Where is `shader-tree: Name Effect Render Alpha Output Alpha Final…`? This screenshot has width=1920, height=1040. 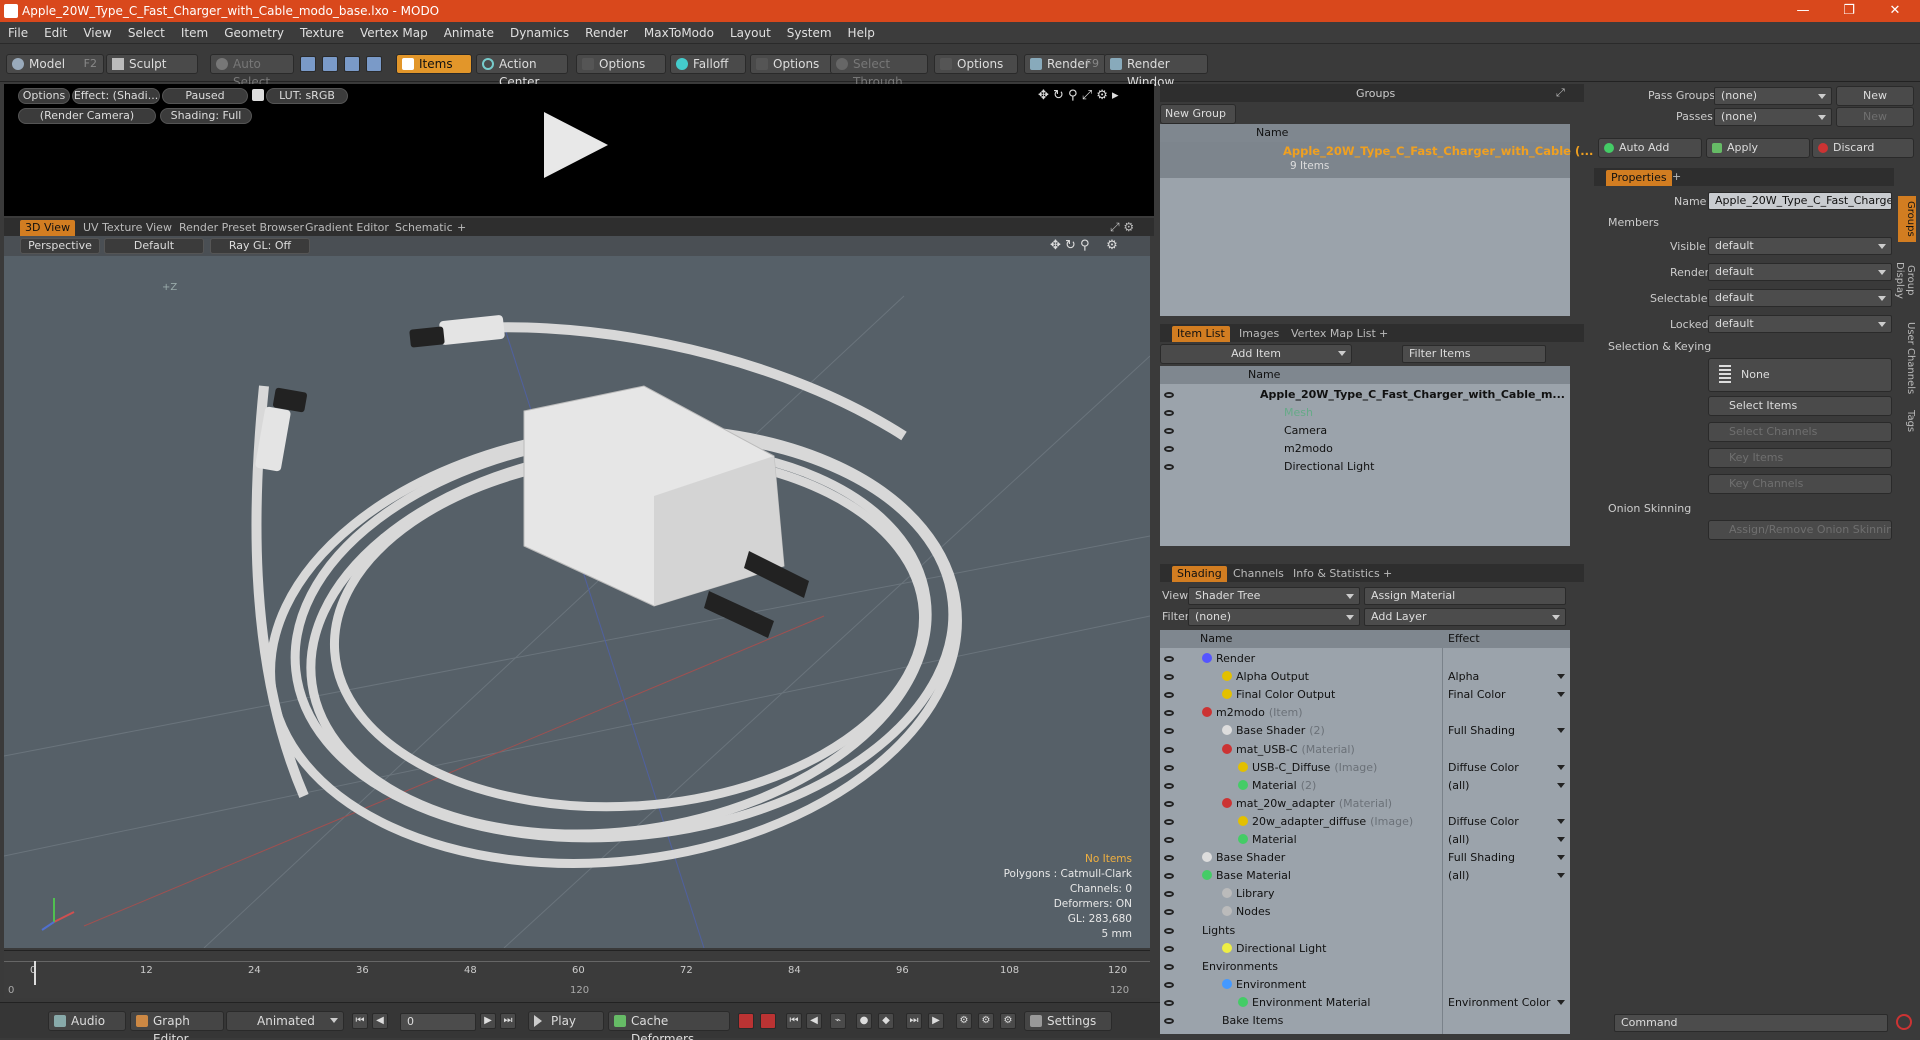
shader-tree: Name Effect Render Alpha Output Alpha Final… is located at coordinates (1365, 832).